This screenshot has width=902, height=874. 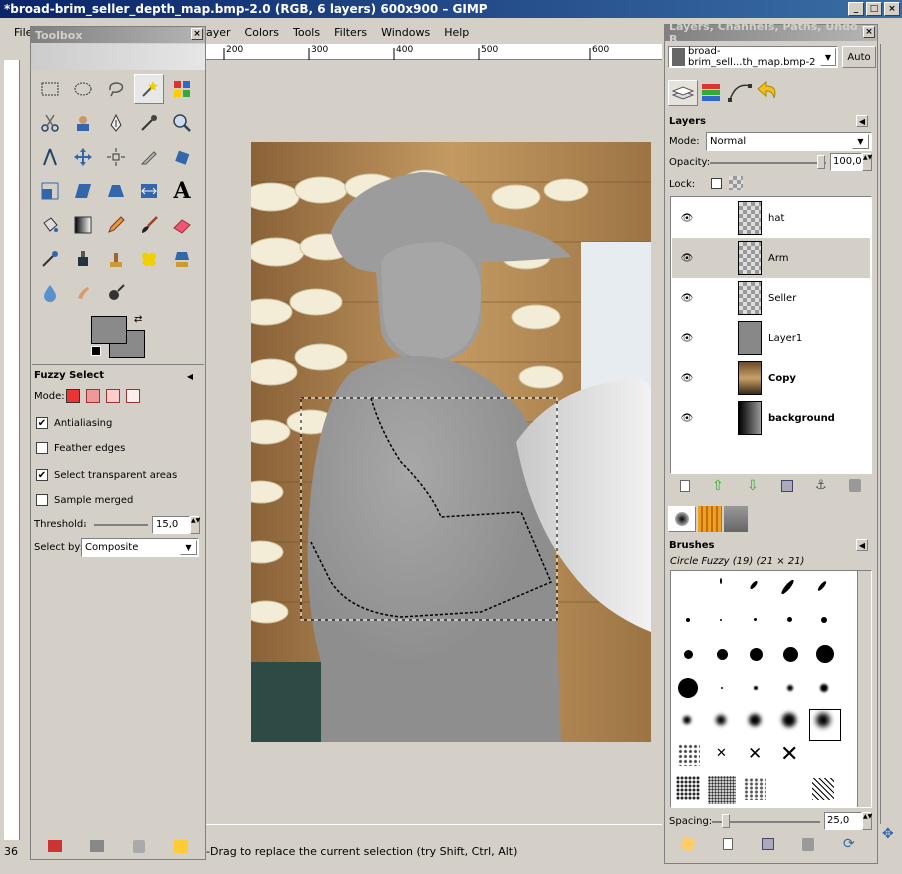 What do you see at coordinates (856, 9) in the screenshot?
I see `minimize-button: _` at bounding box center [856, 9].